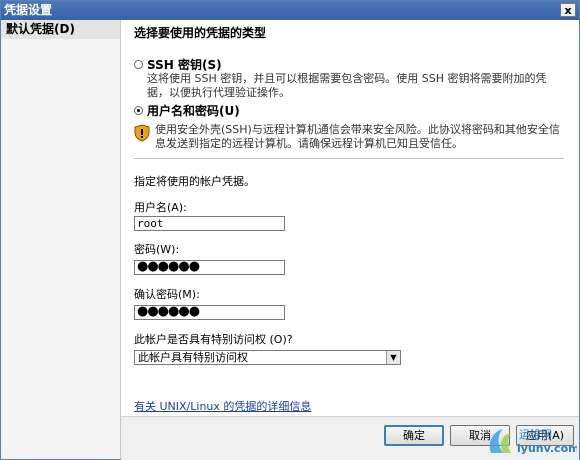  Describe the element at coordinates (290, 10) in the screenshot. I see `title-bar: 凭据设置 x` at that location.